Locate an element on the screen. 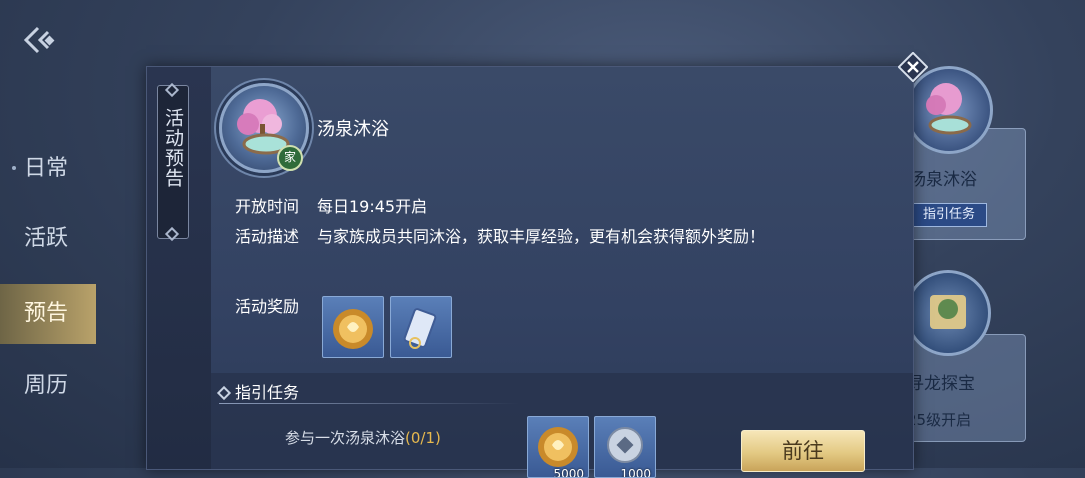 The width and height of the screenshot is (1085, 478). quest-reward-exp: 5000 is located at coordinates (558, 447).